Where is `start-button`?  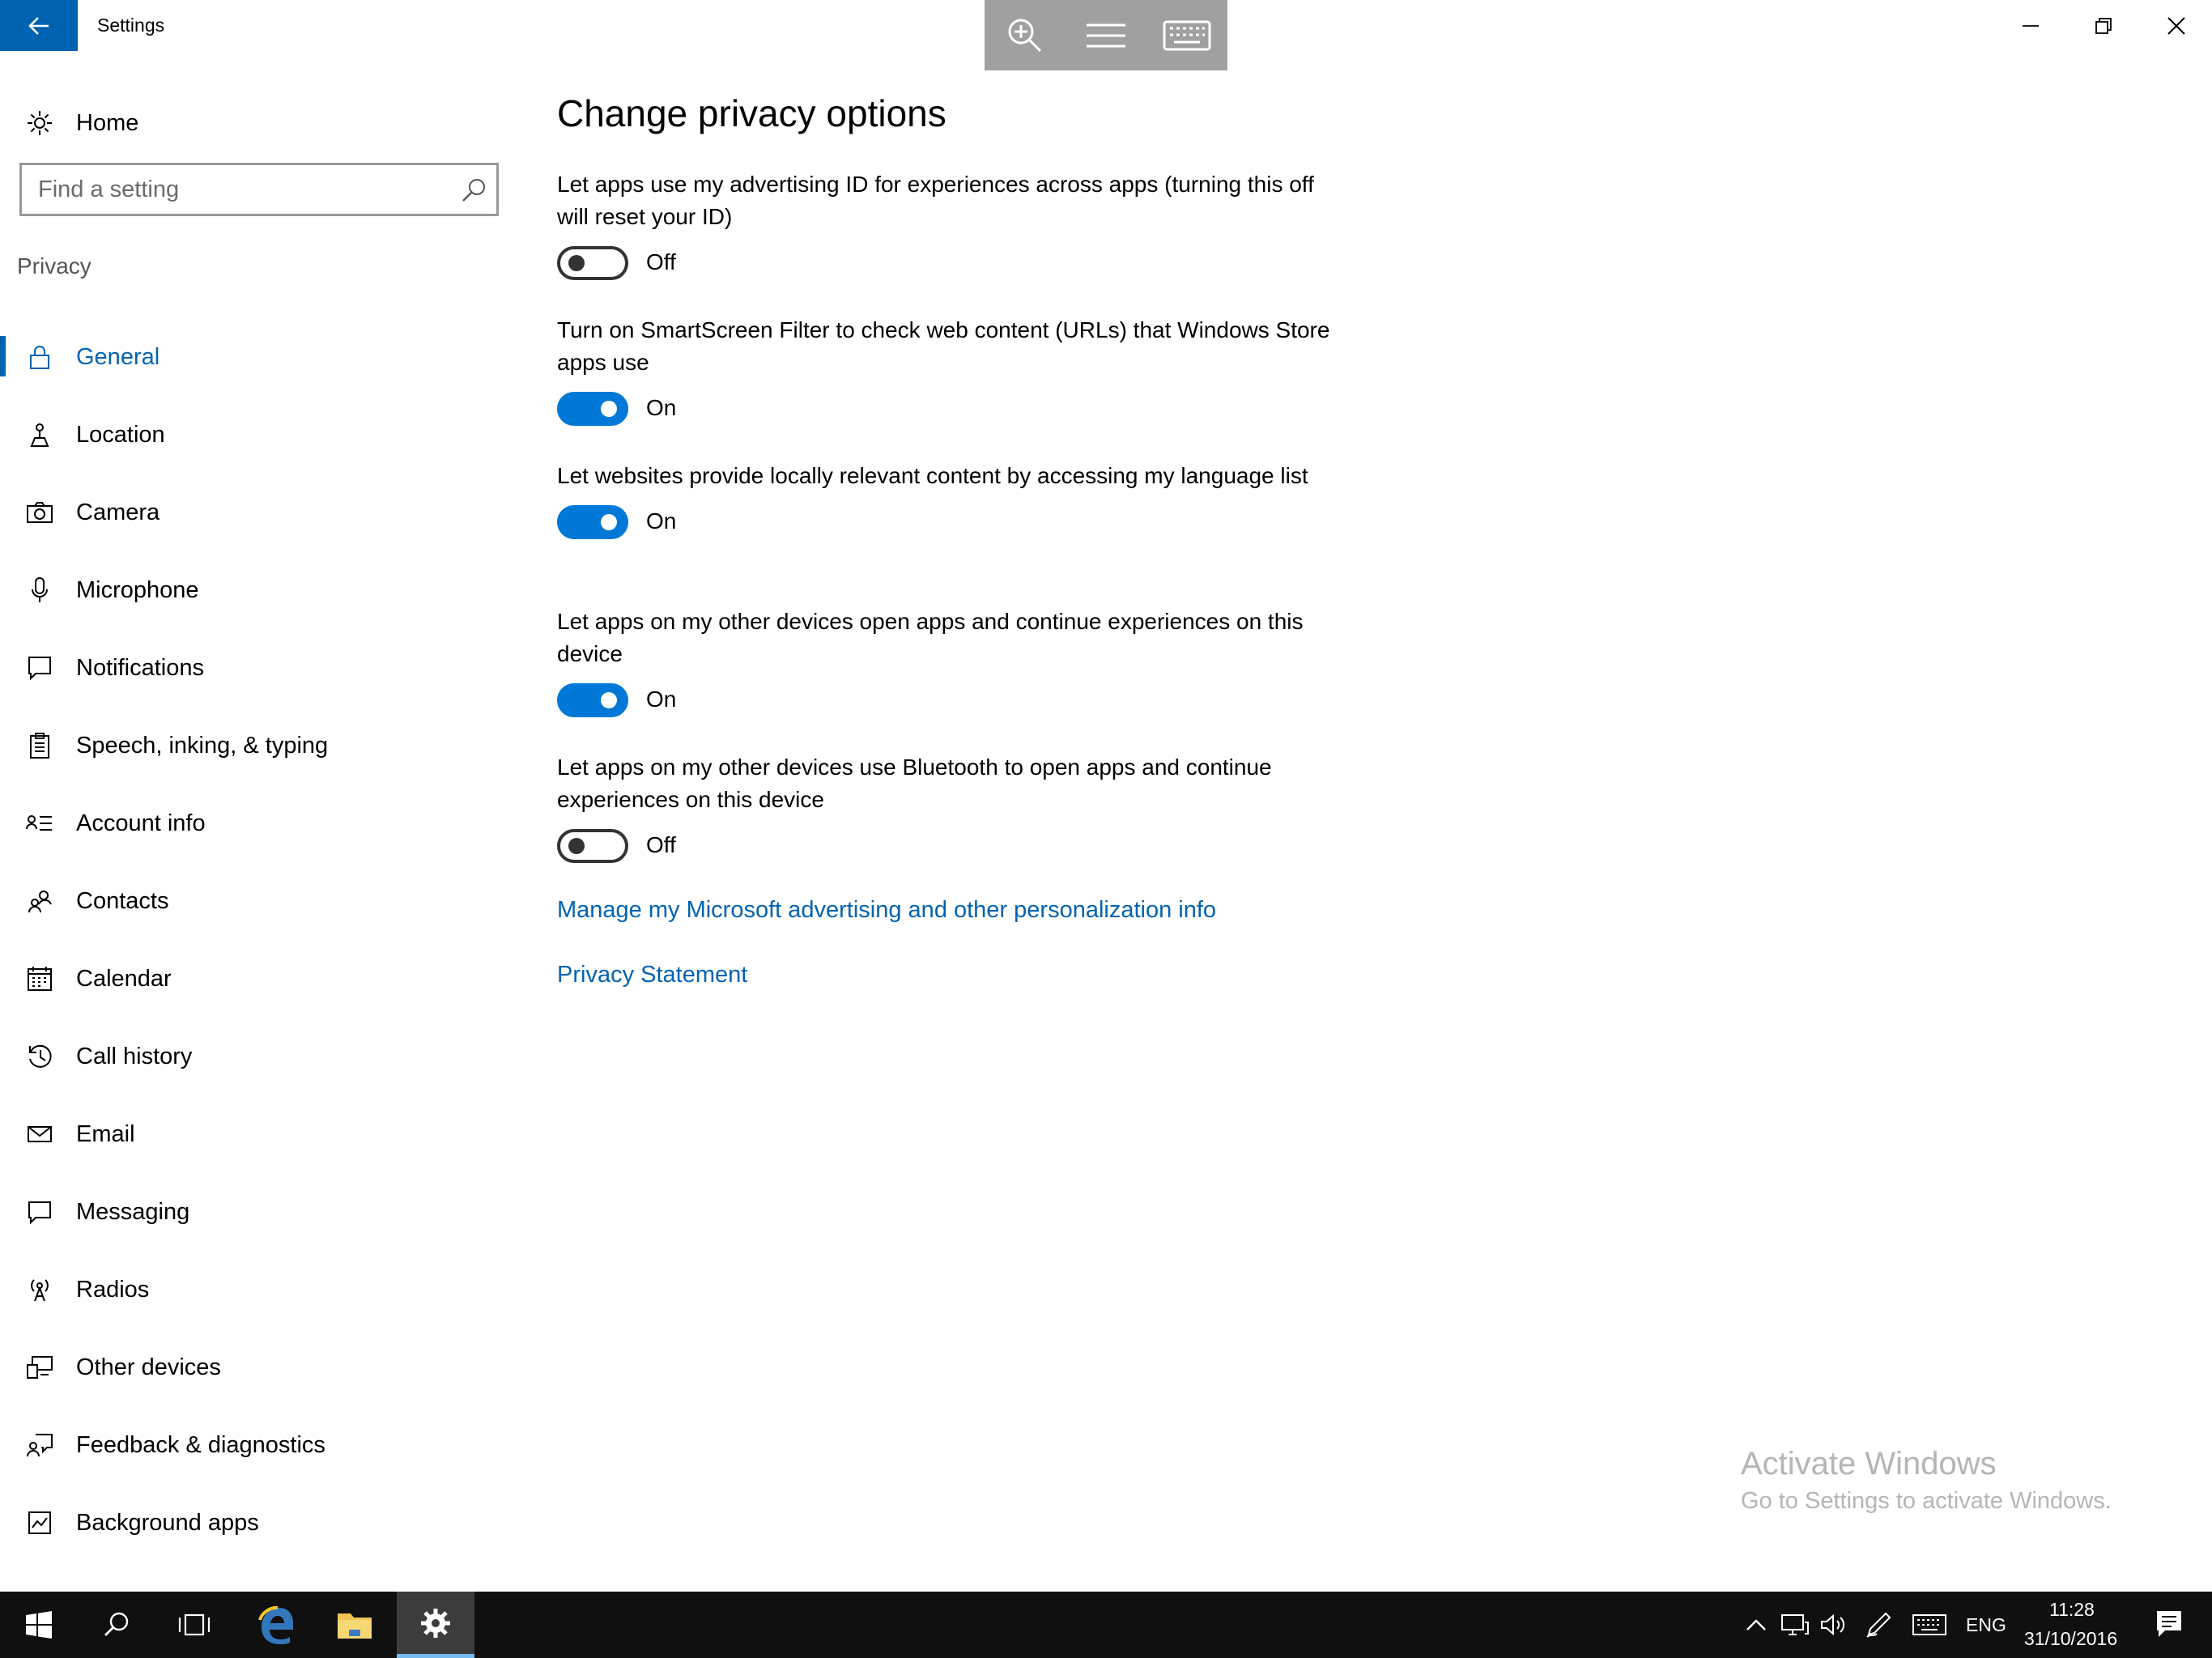
start-button is located at coordinates (39, 1625).